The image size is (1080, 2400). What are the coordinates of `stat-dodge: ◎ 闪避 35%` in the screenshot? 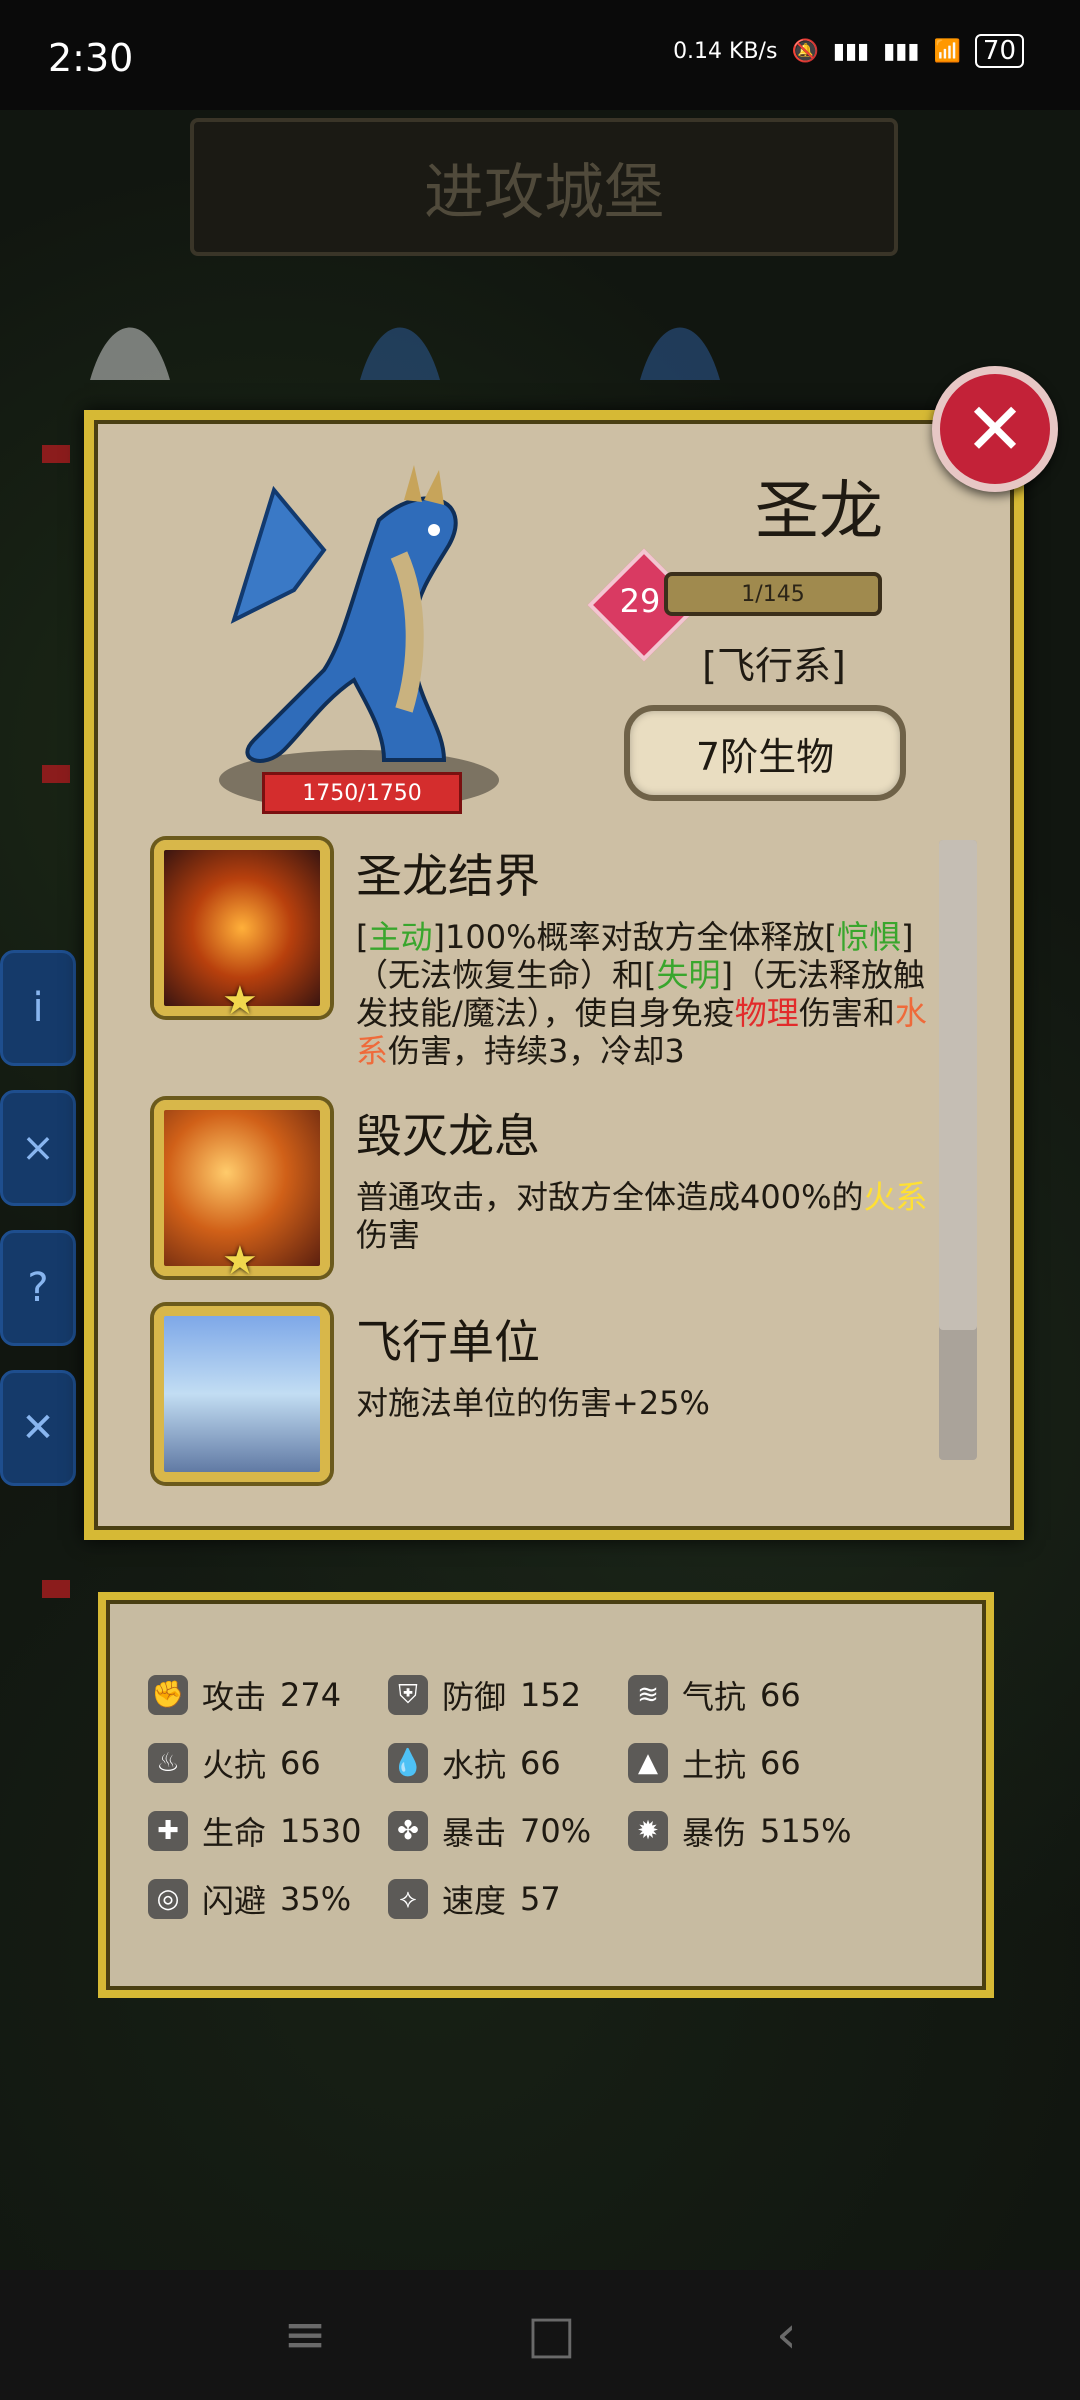 It's located at (268, 1899).